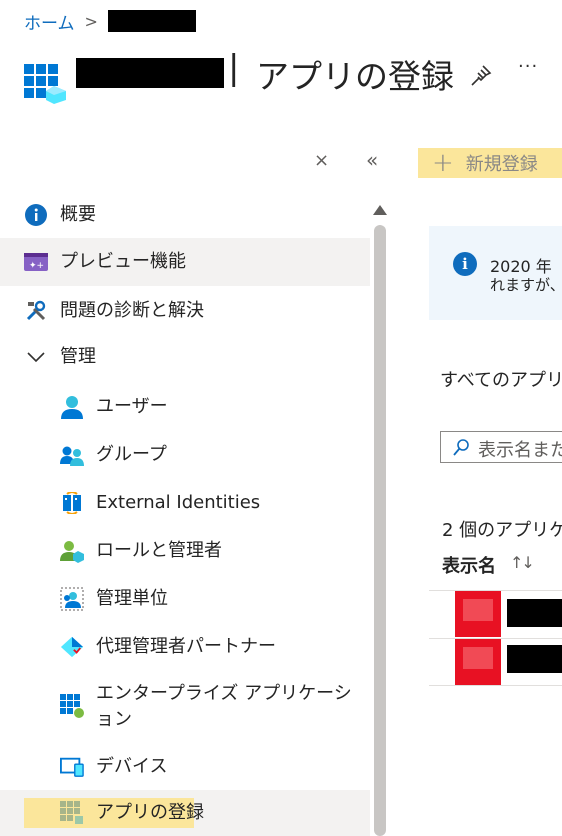  I want to click on sidebar-item-label: アプリの登録, so click(150, 812).